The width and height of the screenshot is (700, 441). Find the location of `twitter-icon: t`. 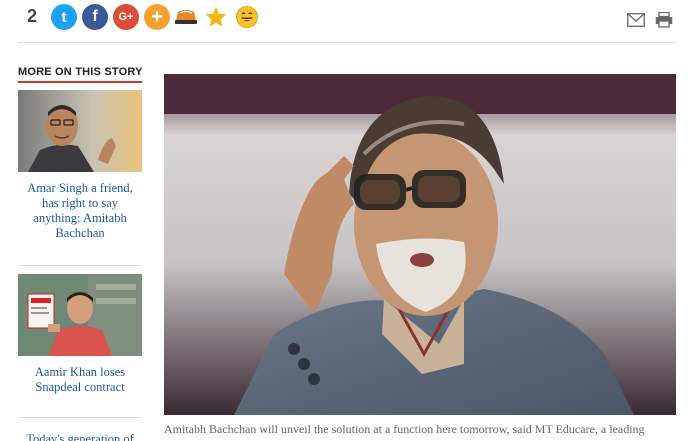

twitter-icon: t is located at coordinates (64, 17).